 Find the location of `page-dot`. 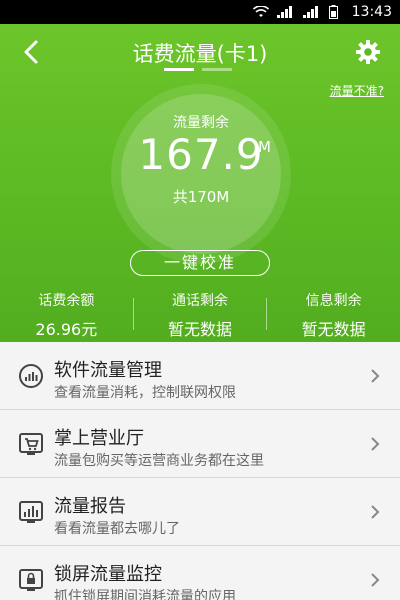

page-dot is located at coordinates (217, 69).